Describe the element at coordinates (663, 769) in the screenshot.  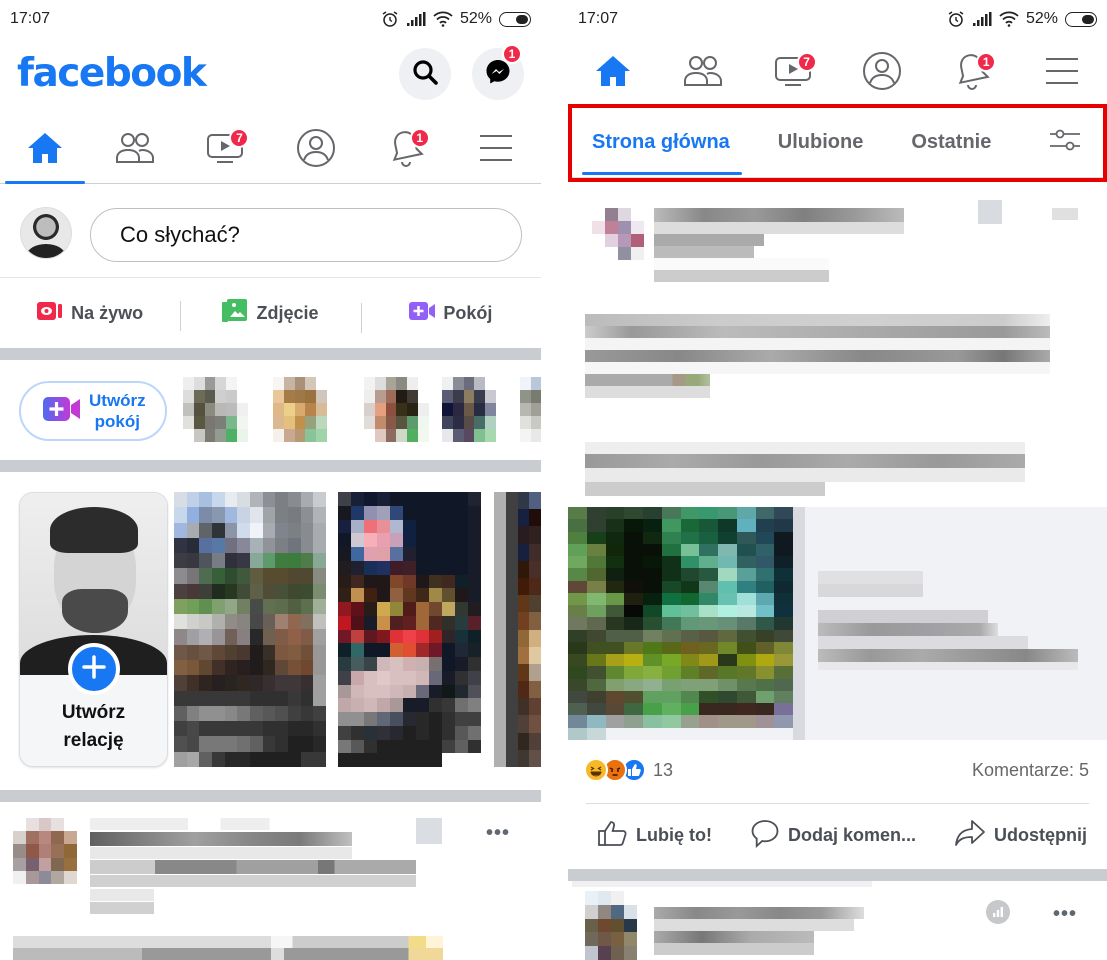
I see `reaction-count: 13` at that location.